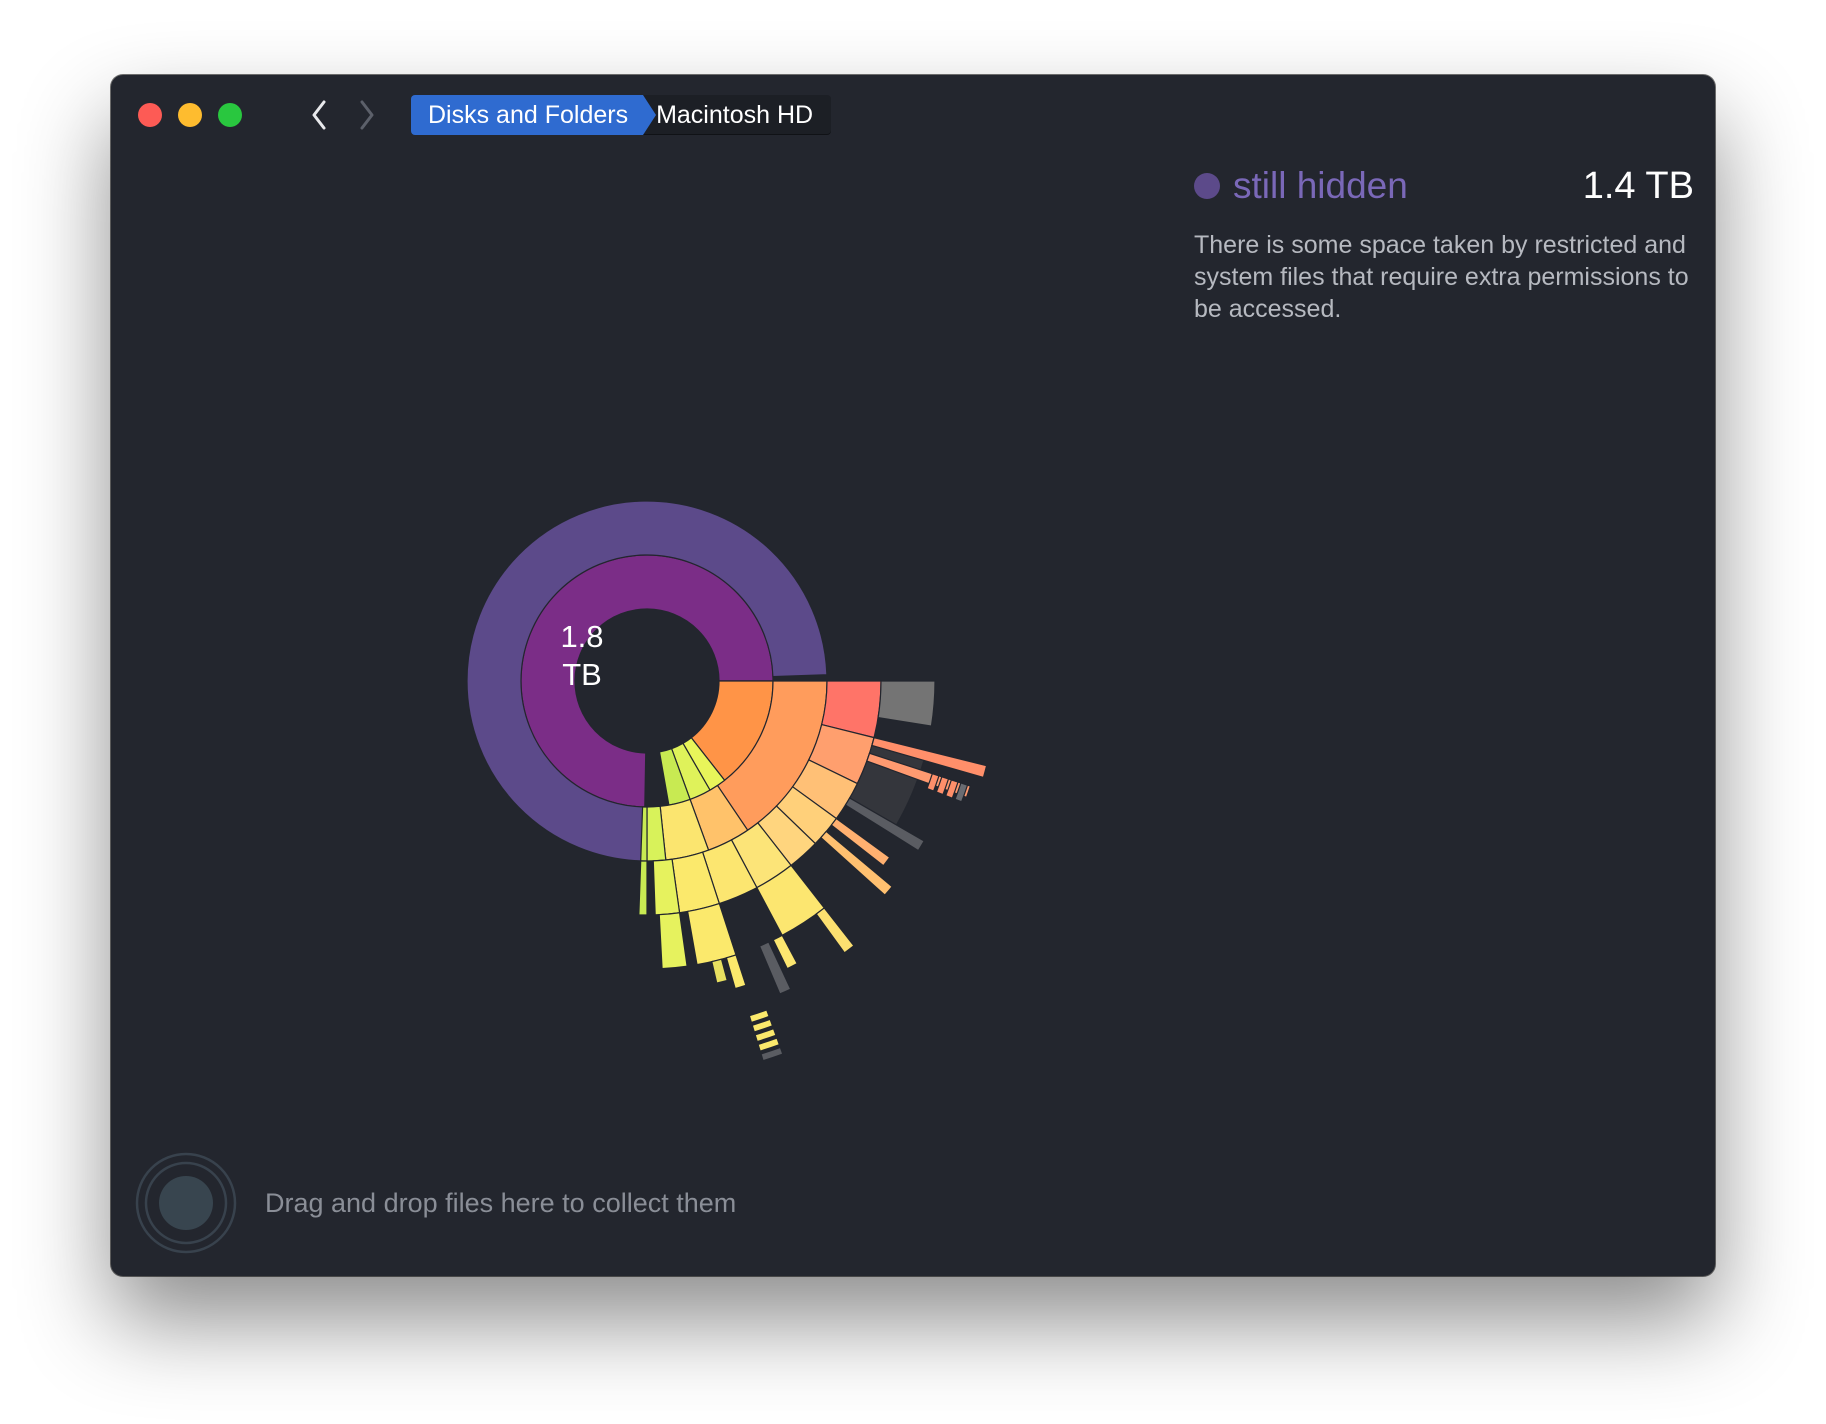  I want to click on total-size-unit: TB, so click(582, 674).